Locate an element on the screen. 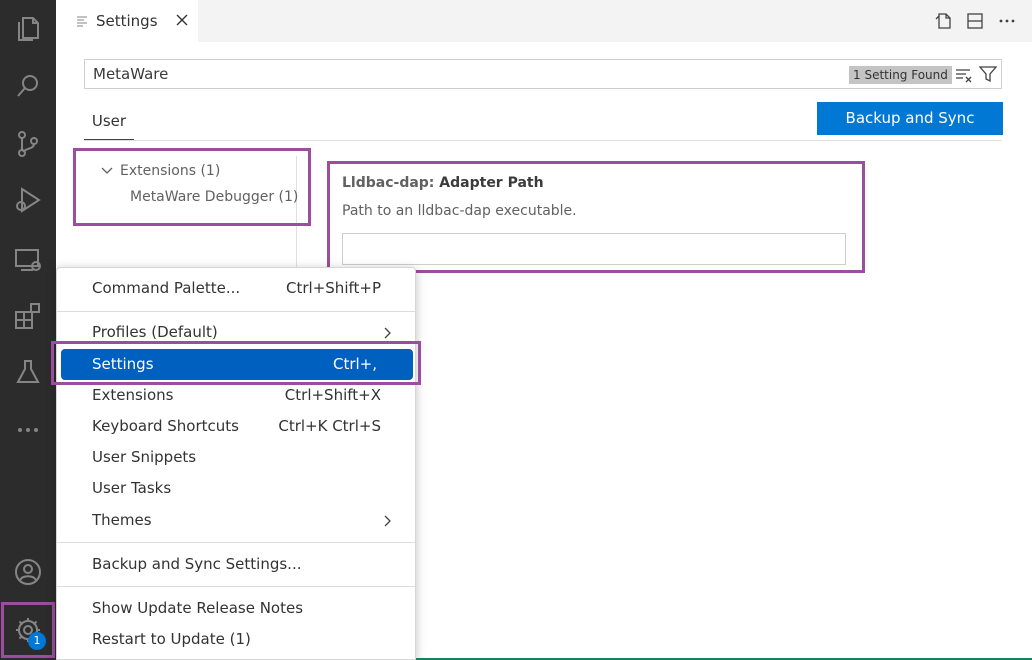  menu-item-user-tasks: User Tasks is located at coordinates (237, 488).